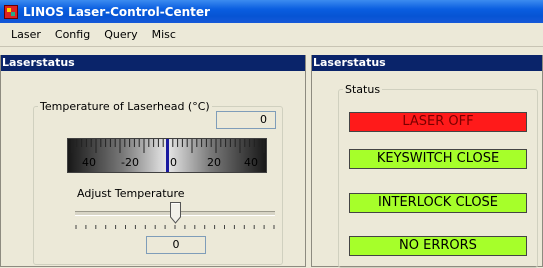  What do you see at coordinates (176, 245) in the screenshot?
I see `adjust-value-field: 0` at bounding box center [176, 245].